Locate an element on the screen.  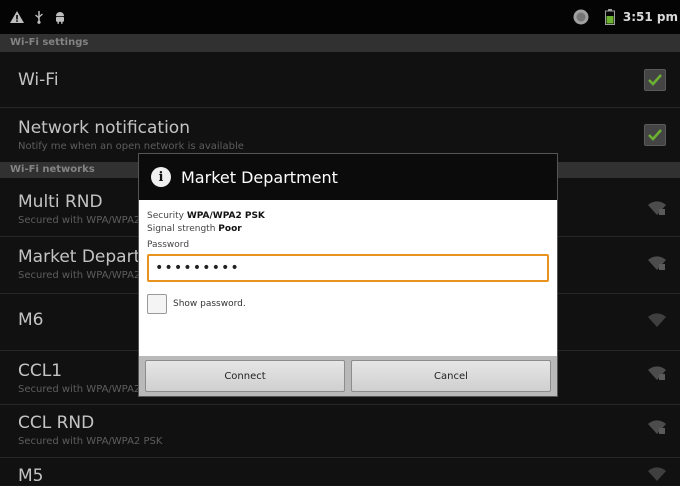
connect-button: Connect is located at coordinates (245, 376).